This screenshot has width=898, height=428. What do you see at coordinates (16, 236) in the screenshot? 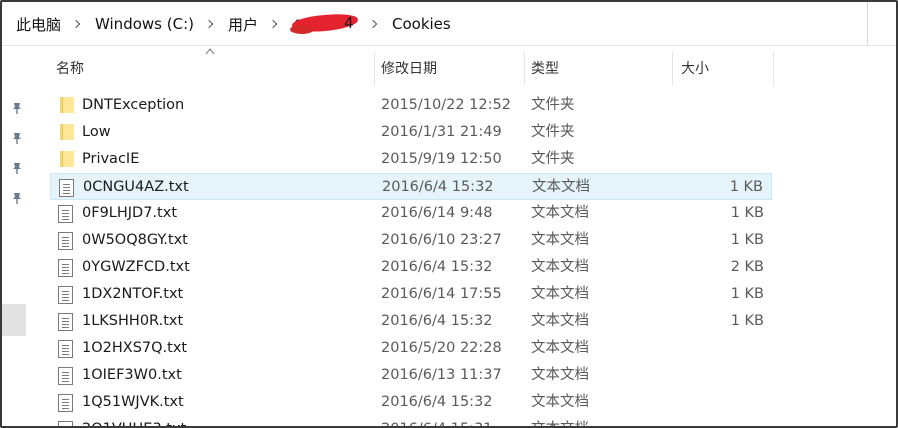
I see `navigation-pane` at bounding box center [16, 236].